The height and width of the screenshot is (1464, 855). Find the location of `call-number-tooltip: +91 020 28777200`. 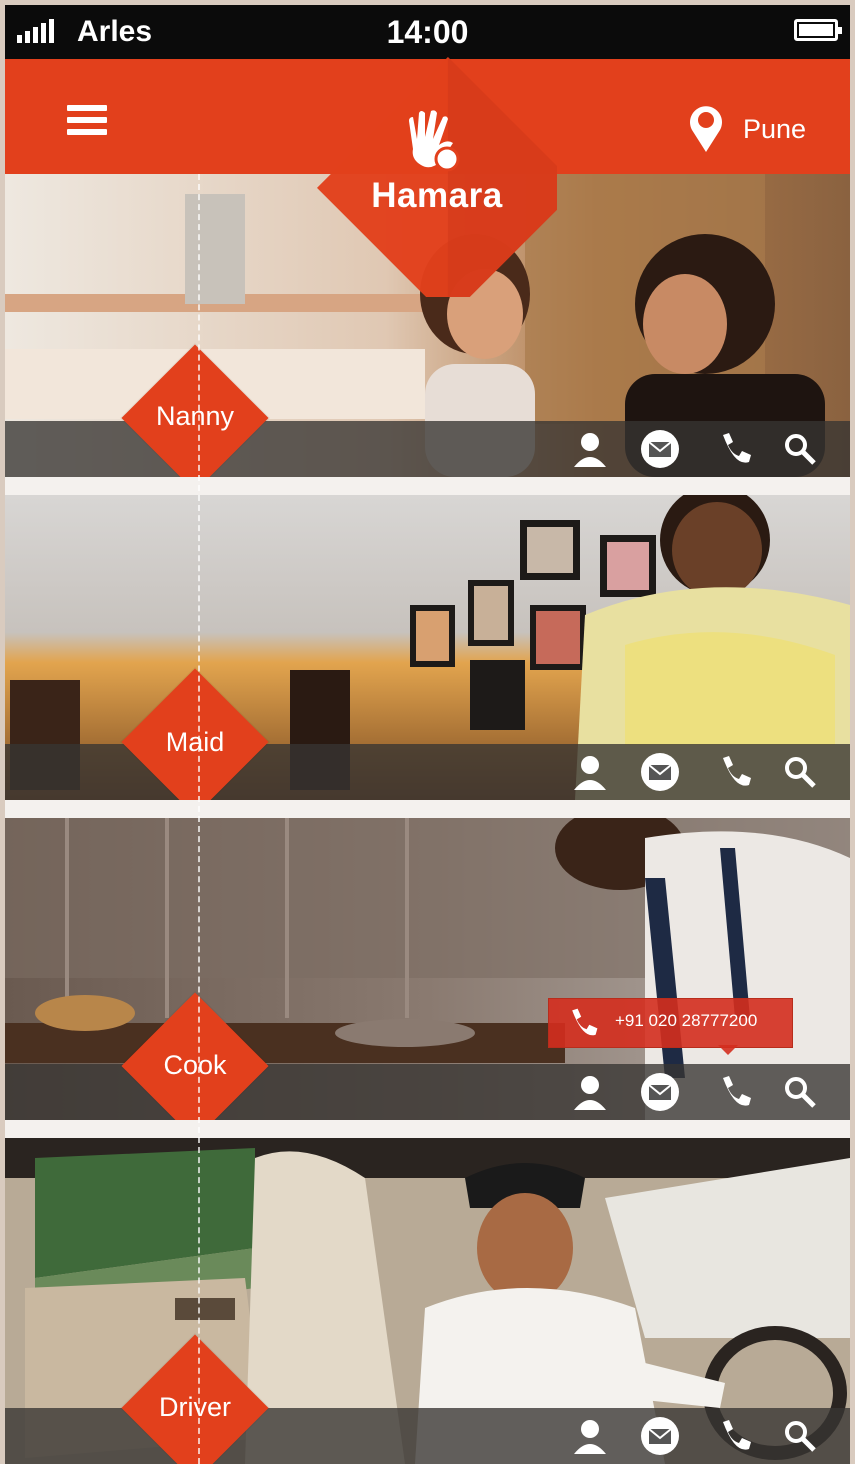

call-number-tooltip: +91 020 28777200 is located at coordinates (670, 1026).